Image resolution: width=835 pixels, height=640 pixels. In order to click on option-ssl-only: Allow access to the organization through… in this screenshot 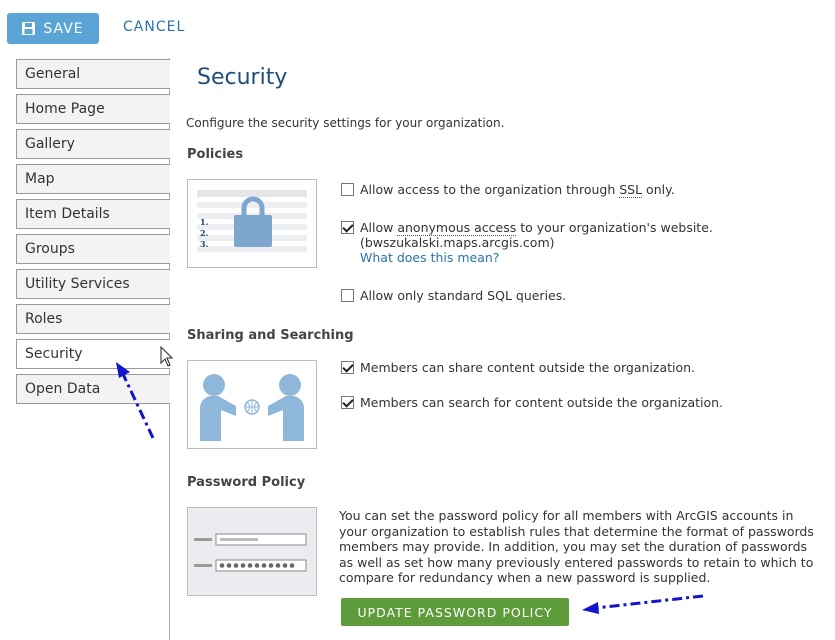, I will do `click(508, 190)`.